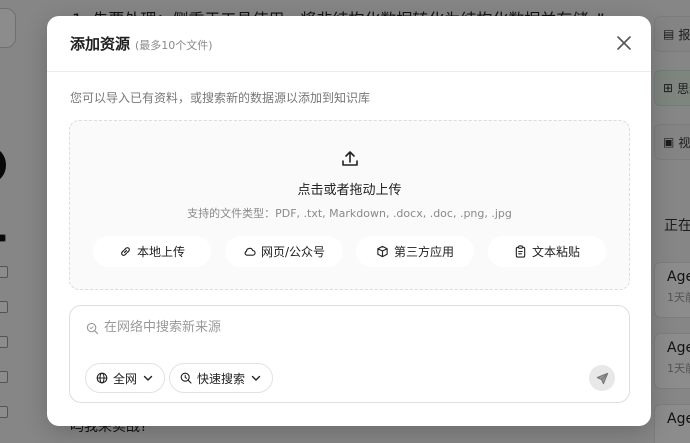 The width and height of the screenshot is (690, 443). What do you see at coordinates (221, 378) in the screenshot?
I see `search-mode-dropdown: 快速搜索` at bounding box center [221, 378].